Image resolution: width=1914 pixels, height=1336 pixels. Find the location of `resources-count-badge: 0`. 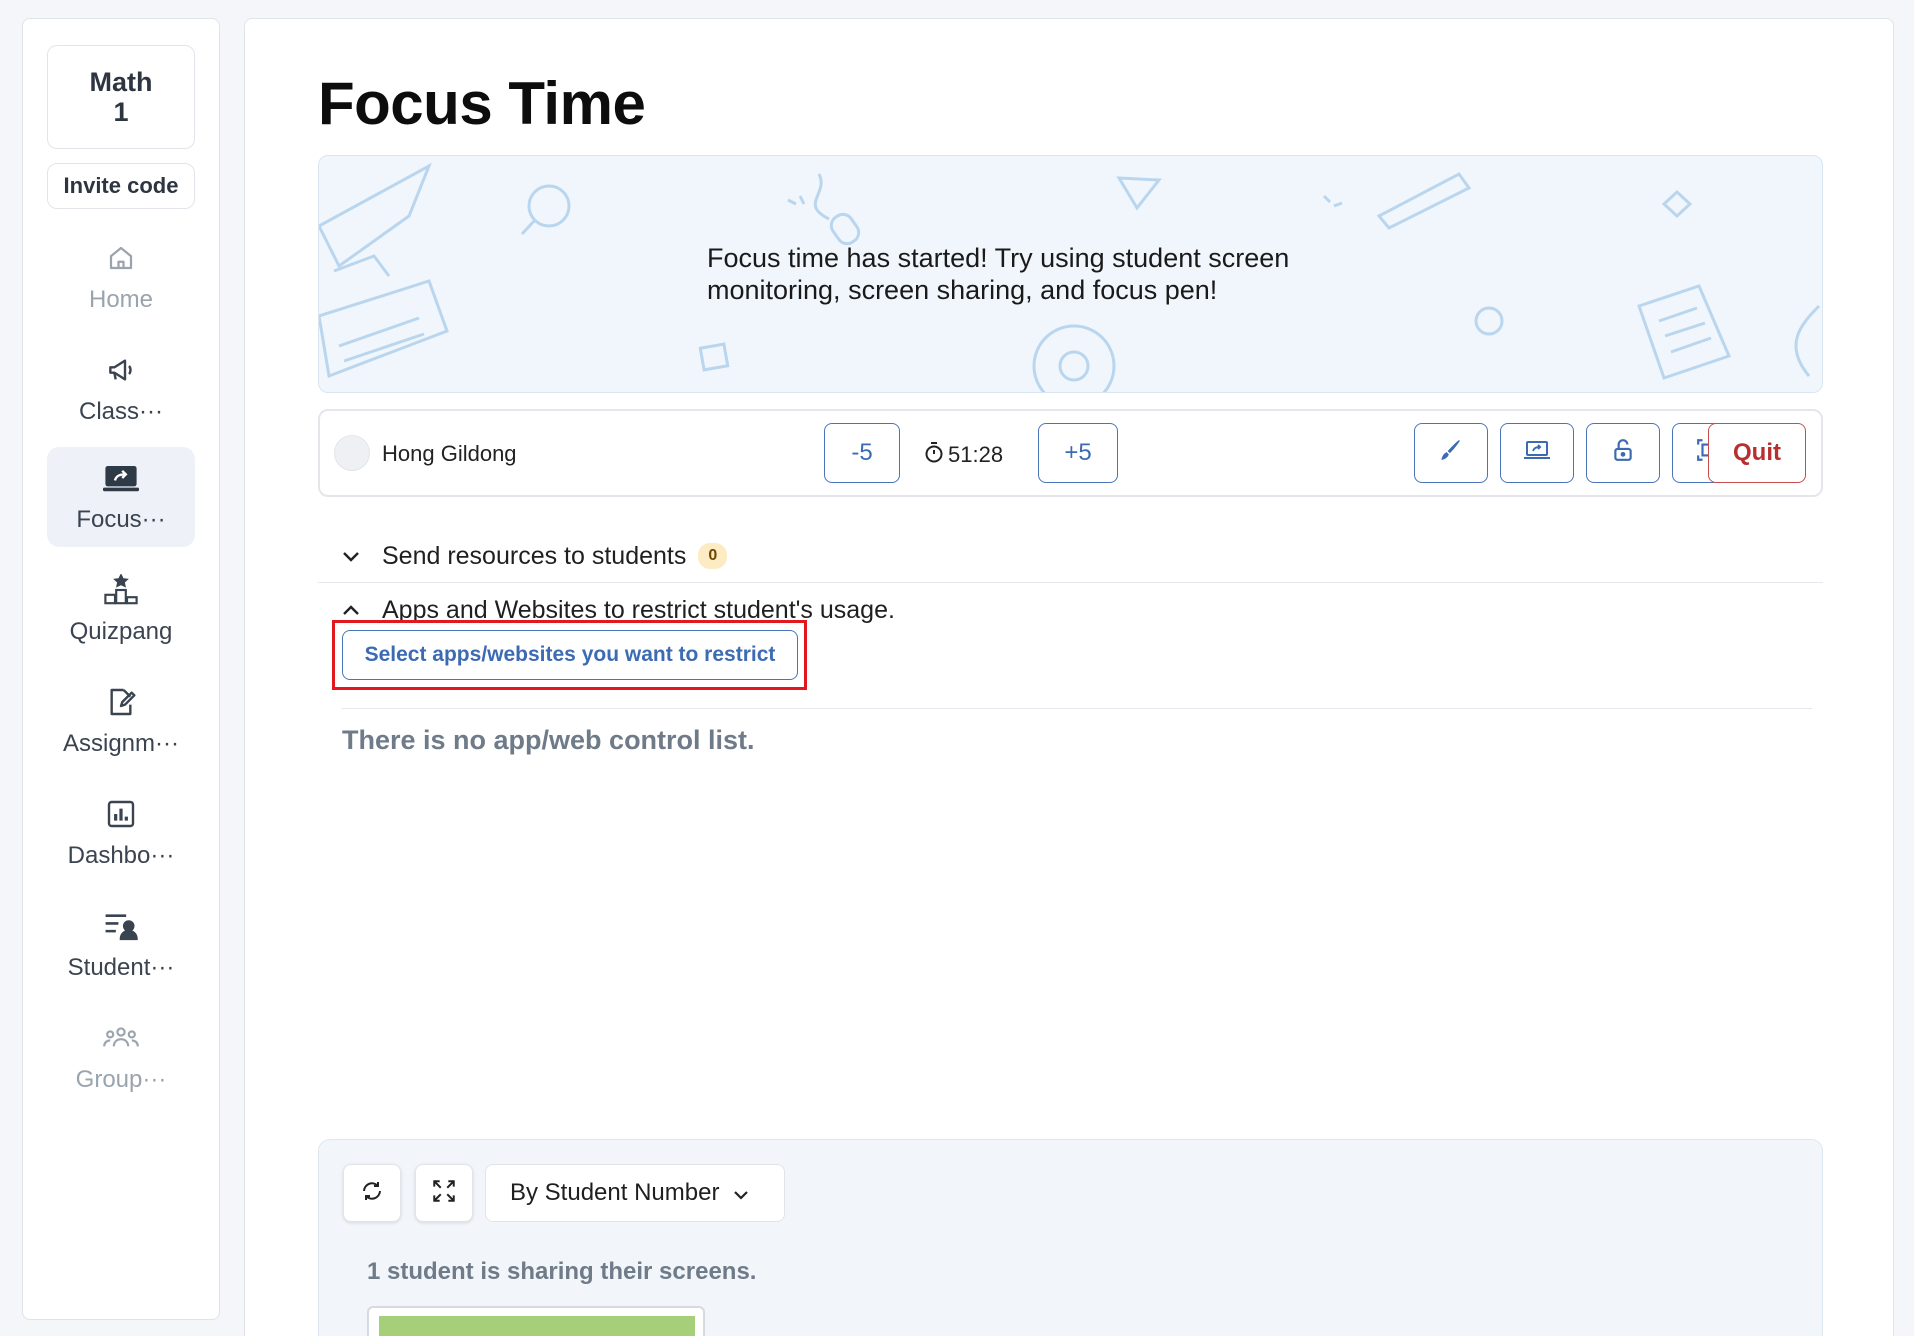

resources-count-badge: 0 is located at coordinates (713, 556).